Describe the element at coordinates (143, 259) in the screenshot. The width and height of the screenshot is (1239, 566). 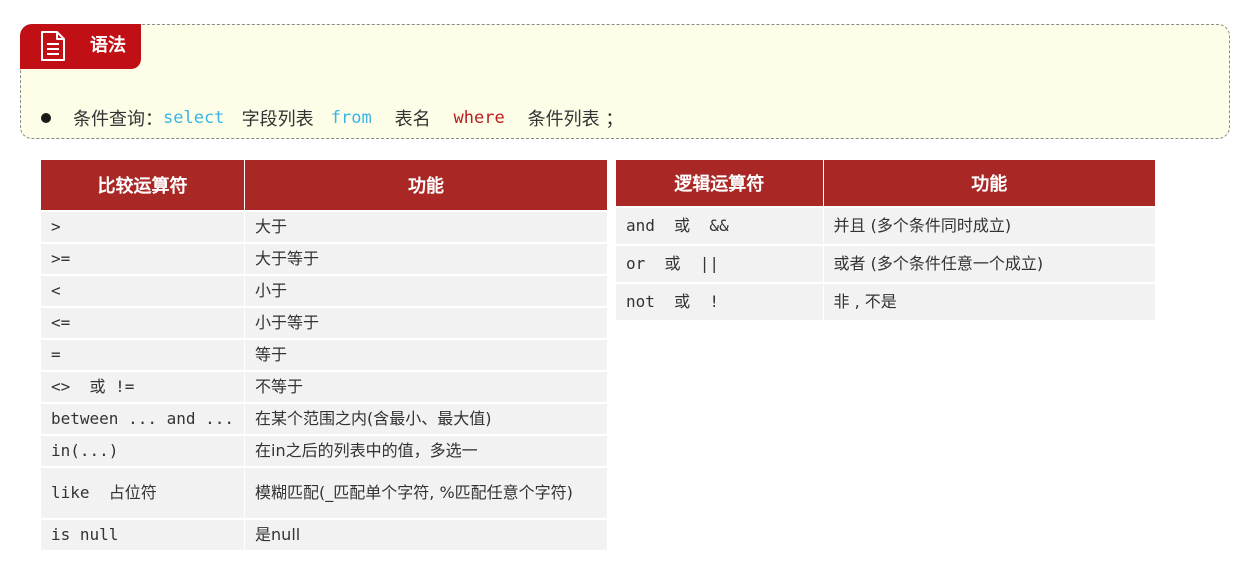
I see `operator-cell: >=` at that location.